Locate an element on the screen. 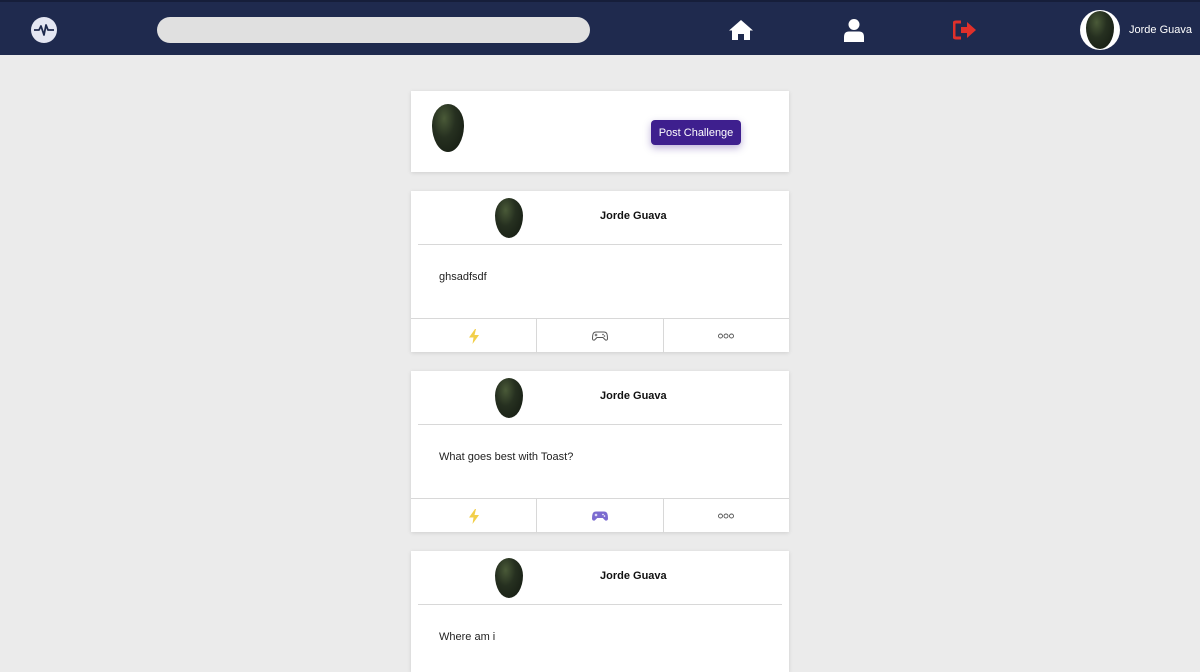  home-button is located at coordinates (741, 30).